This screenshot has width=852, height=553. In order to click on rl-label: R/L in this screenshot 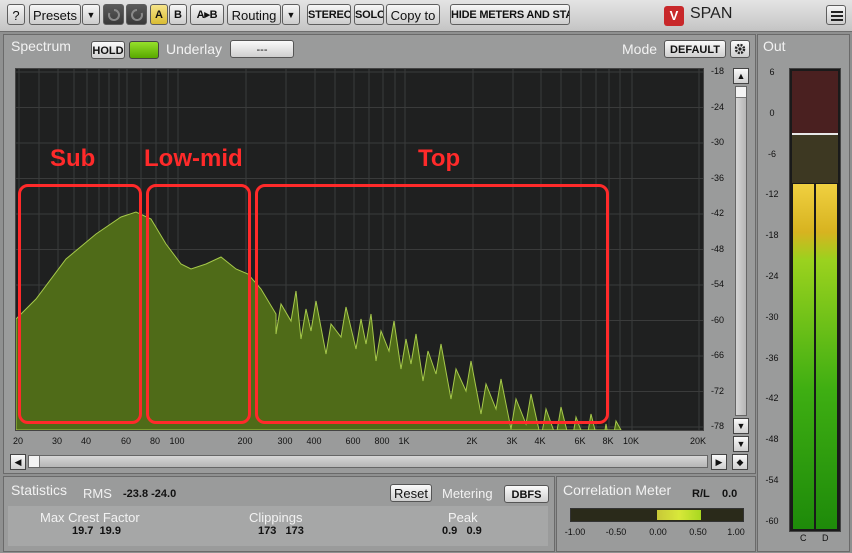, I will do `click(701, 494)`.